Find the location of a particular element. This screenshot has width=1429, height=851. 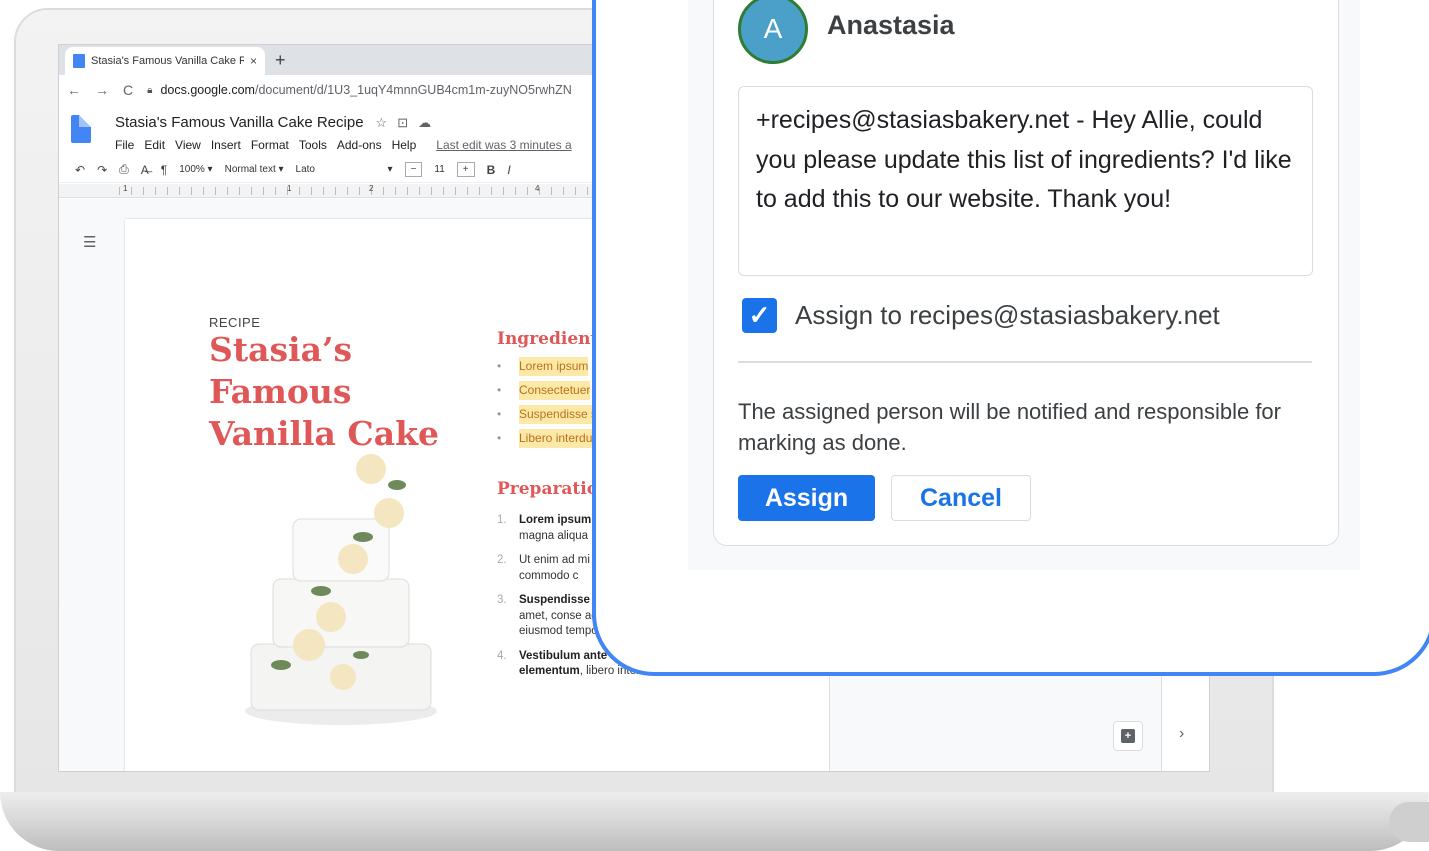

chevron-right-icon: › is located at coordinates (1181, 734).